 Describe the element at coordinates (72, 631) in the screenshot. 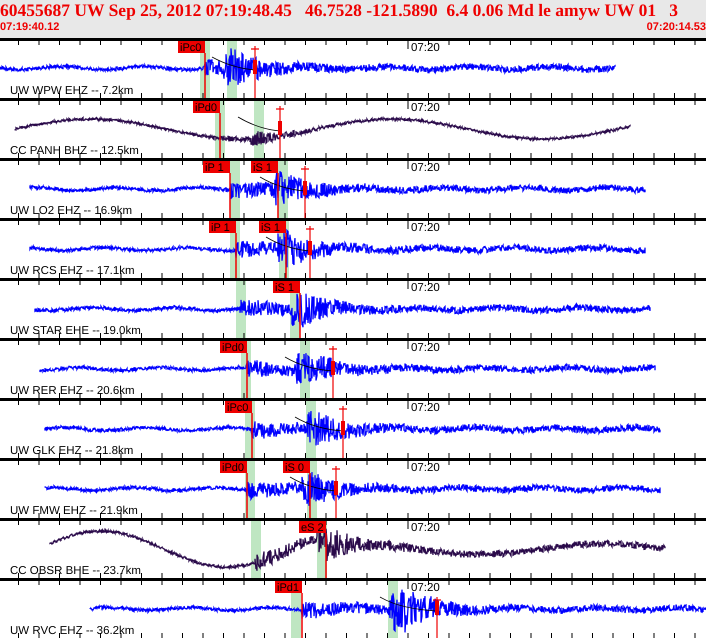

I see `station-label: UW RVC EHZ -- 36.2km` at that location.